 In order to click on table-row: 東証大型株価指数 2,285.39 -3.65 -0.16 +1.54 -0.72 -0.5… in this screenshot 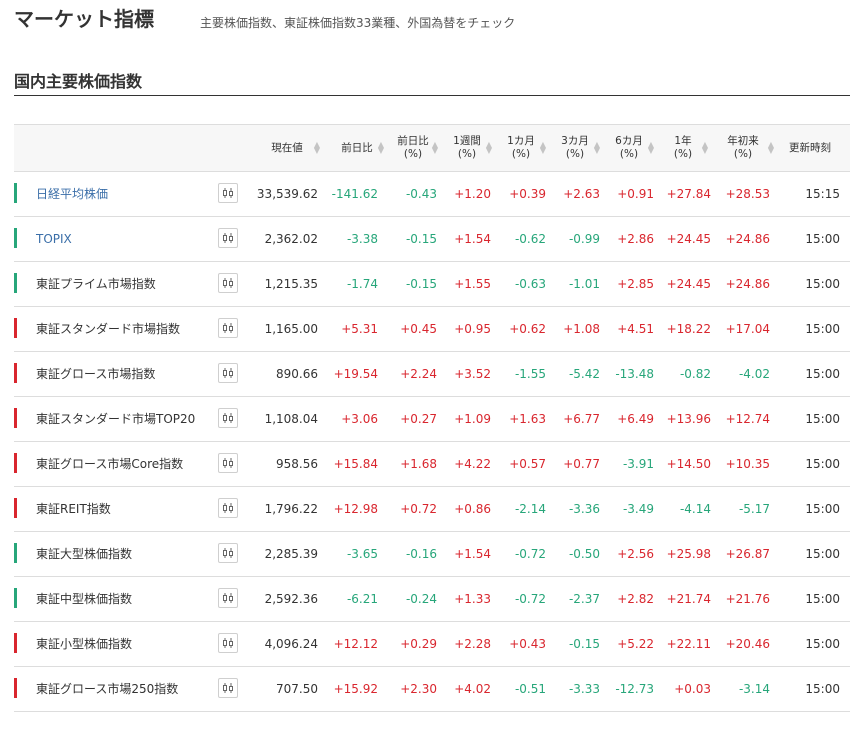, I will do `click(432, 554)`.